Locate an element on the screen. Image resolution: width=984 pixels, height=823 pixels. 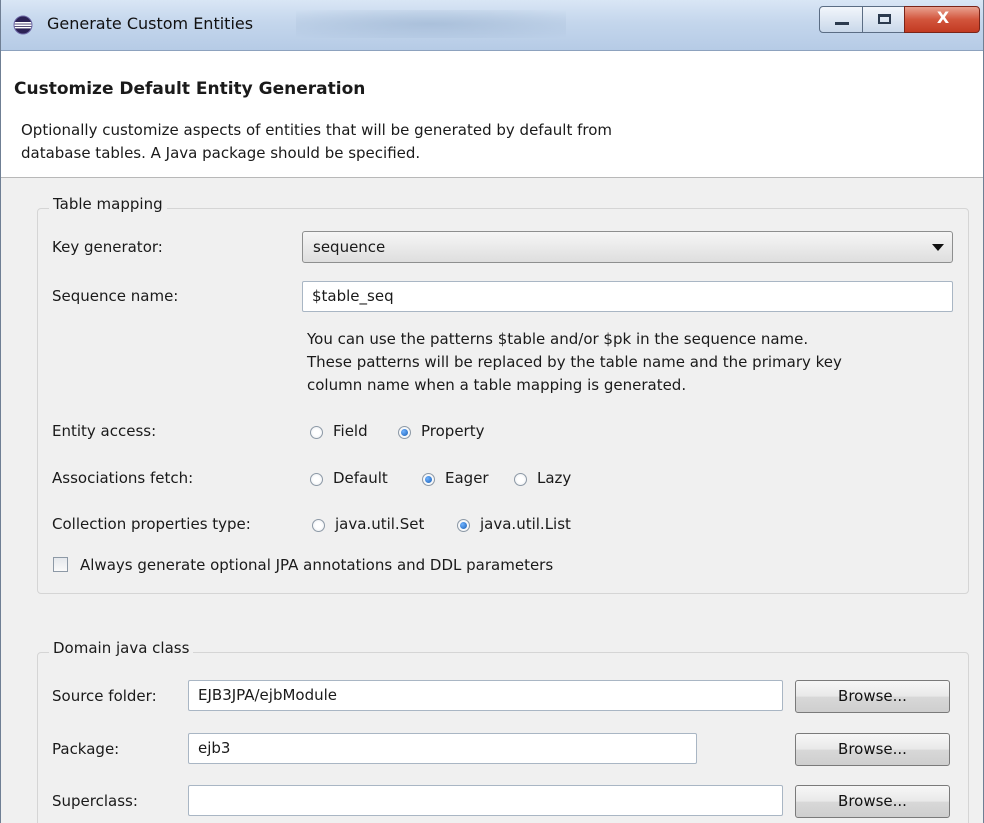
source-folder-value: EJB3JPA/ejbModule is located at coordinates (268, 695).